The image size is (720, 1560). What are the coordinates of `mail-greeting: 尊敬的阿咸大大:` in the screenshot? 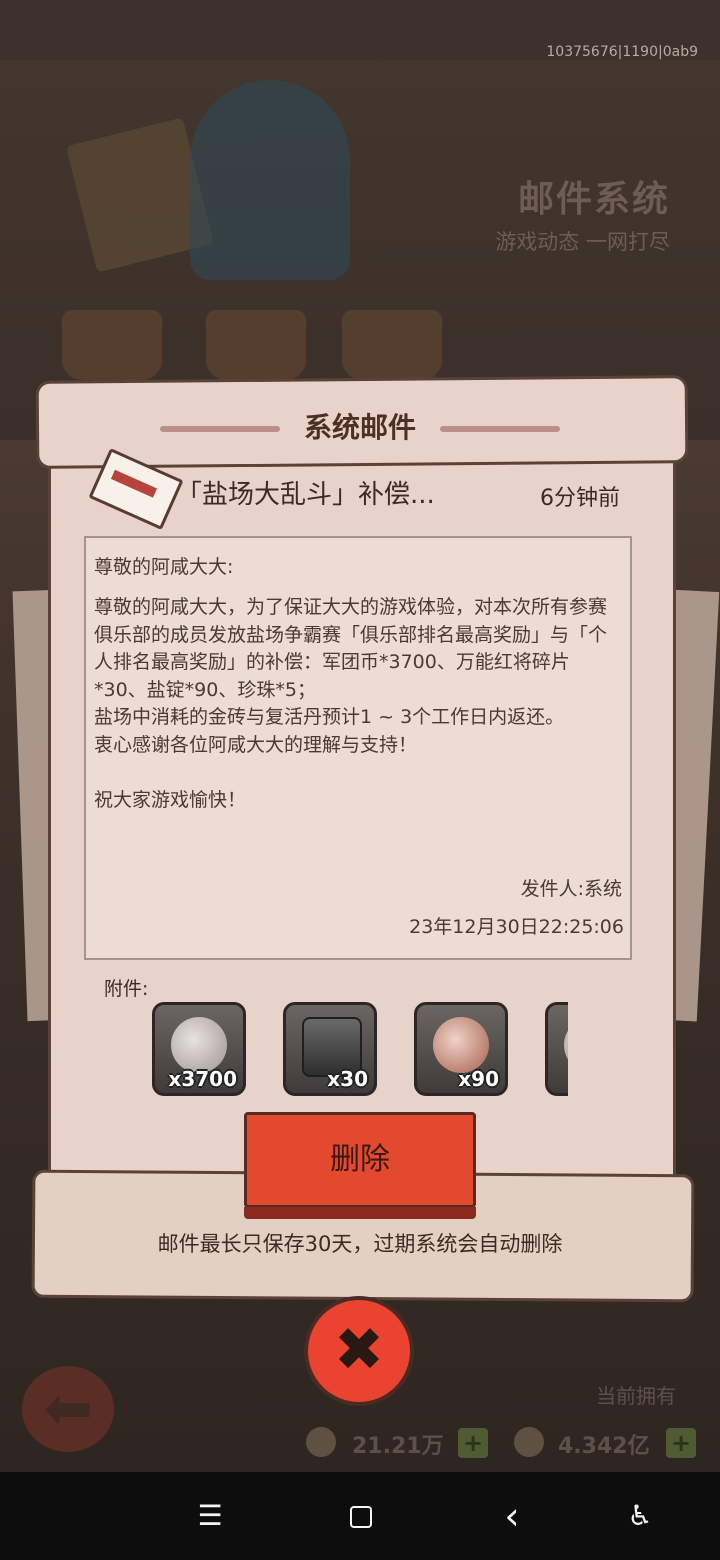 It's located at (164, 567).